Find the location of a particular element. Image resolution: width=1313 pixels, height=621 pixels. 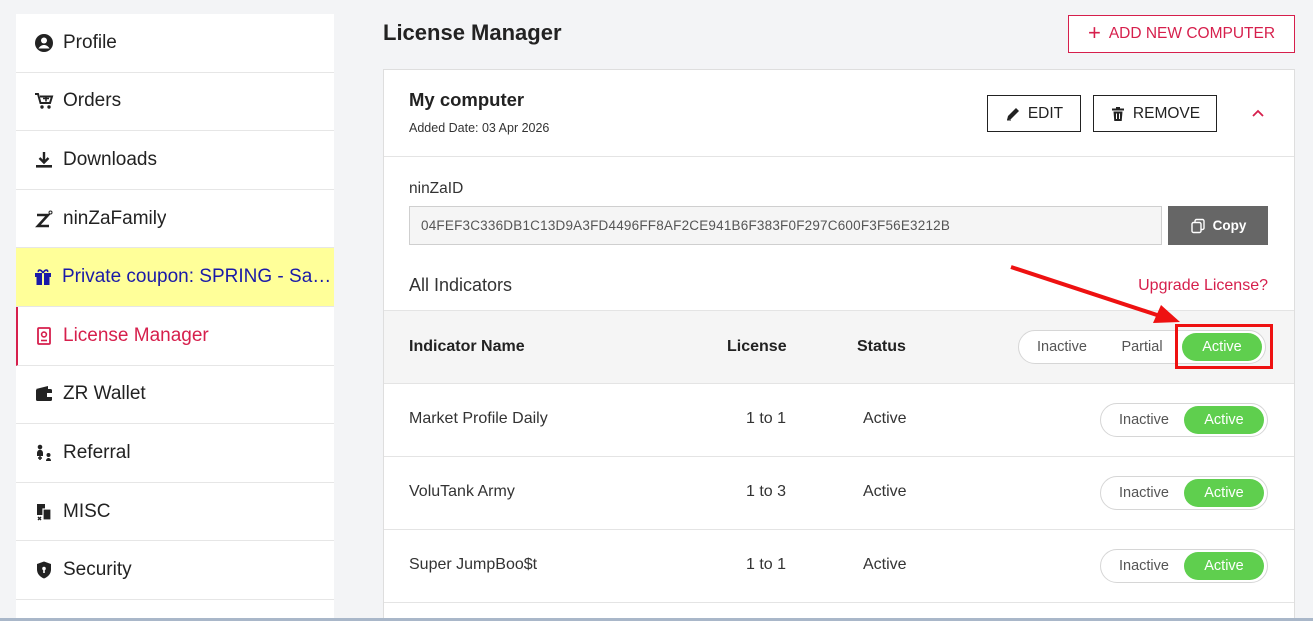

sidebar-item-label: Orders is located at coordinates (92, 101).